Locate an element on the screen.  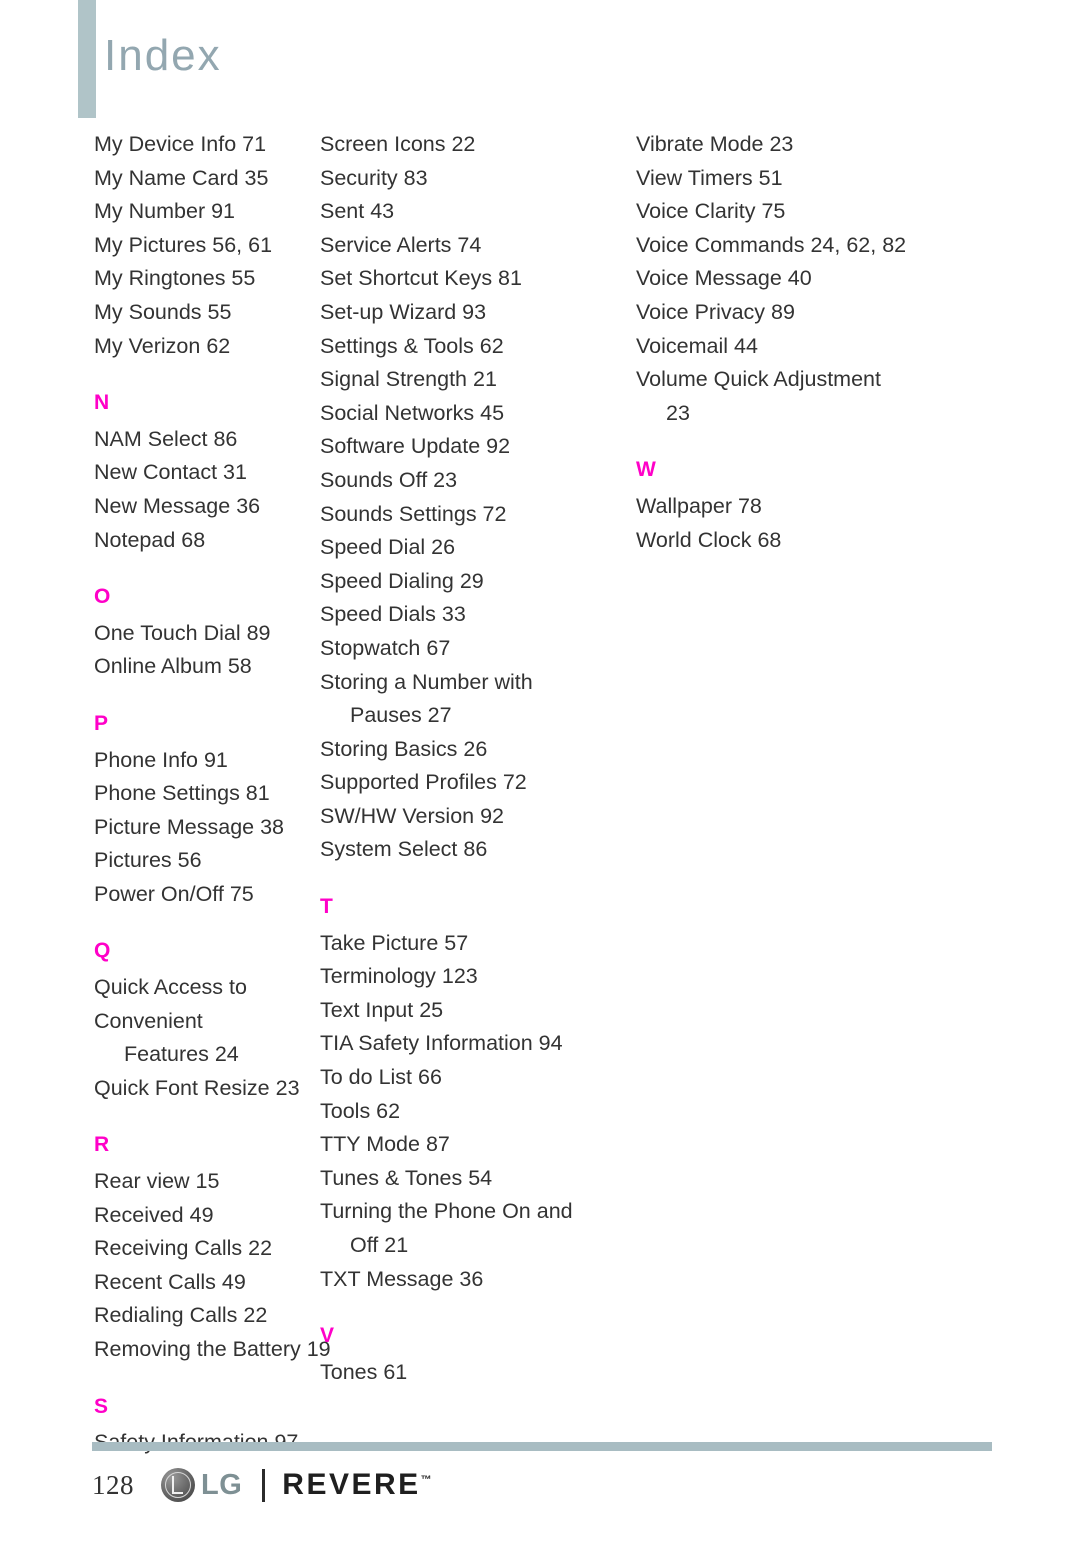
index-entry: Screen Icons 22 is located at coordinates (469, 145).